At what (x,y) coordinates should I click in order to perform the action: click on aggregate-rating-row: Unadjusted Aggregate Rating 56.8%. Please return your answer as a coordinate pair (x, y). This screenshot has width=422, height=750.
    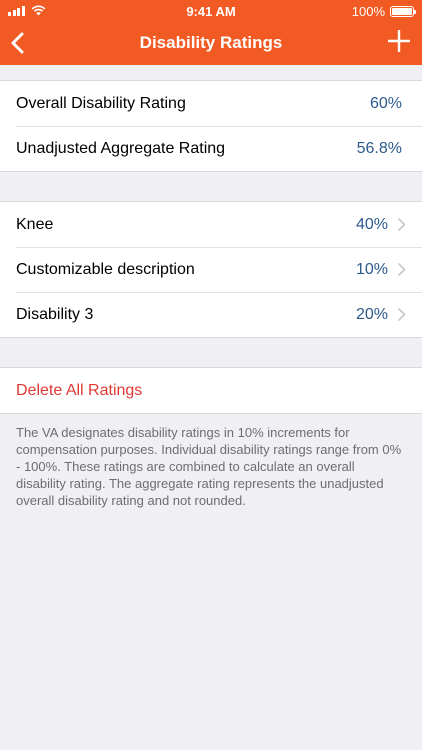
    Looking at the image, I should click on (211, 148).